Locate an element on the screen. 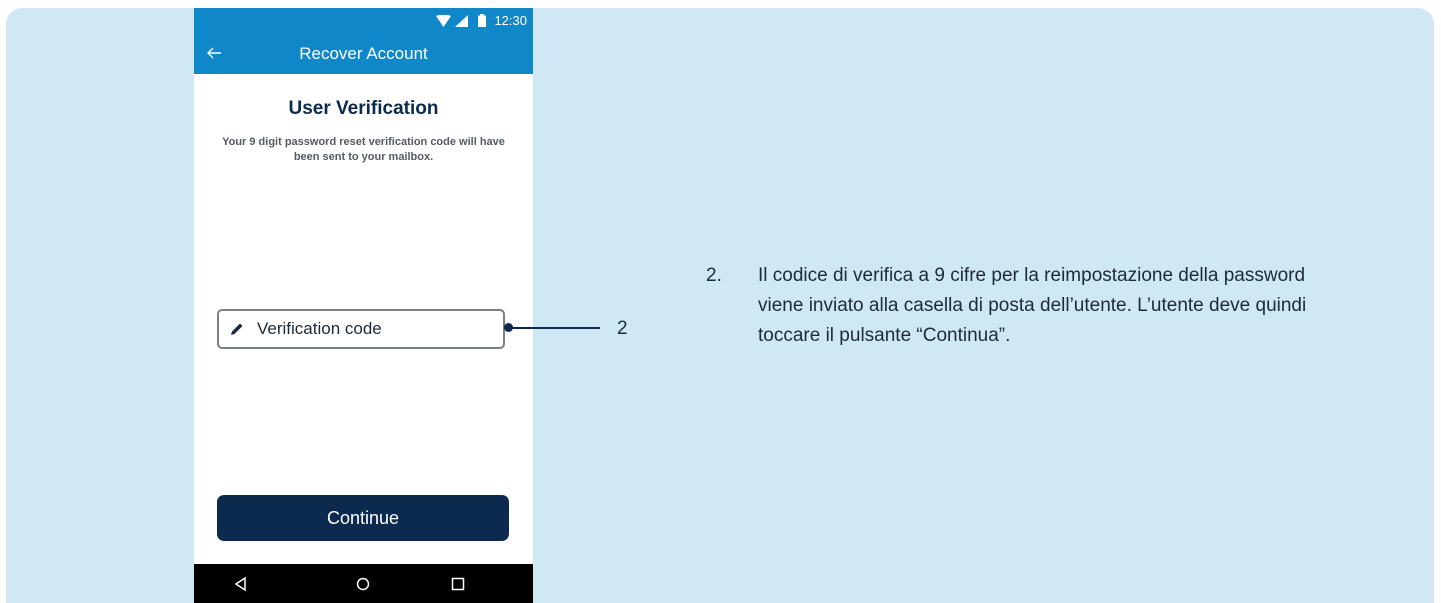  nav-back-icon is located at coordinates (241, 584).